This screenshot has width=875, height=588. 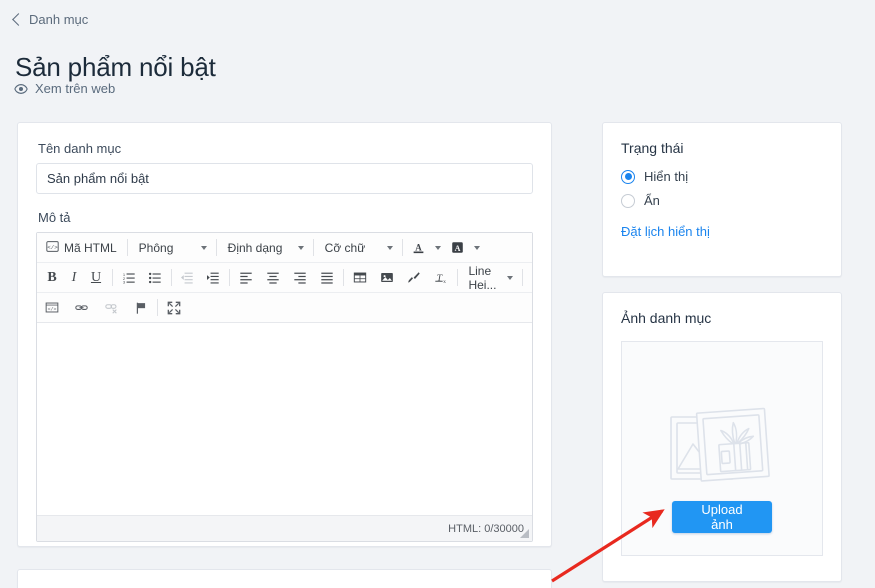 What do you see at coordinates (360, 278) in the screenshot?
I see `insert-table-button` at bounding box center [360, 278].